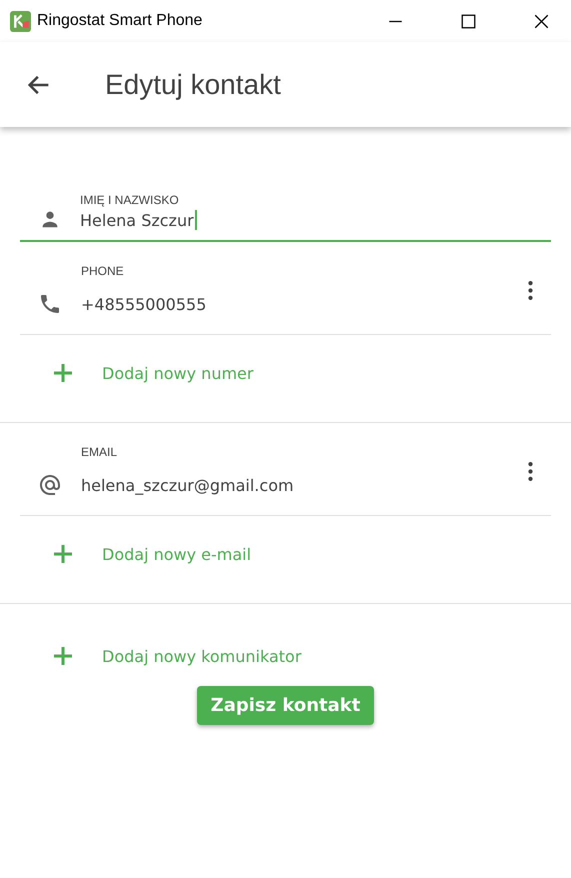  What do you see at coordinates (304, 485) in the screenshot?
I see `field-value: helena_szczur@gmail.com` at bounding box center [304, 485].